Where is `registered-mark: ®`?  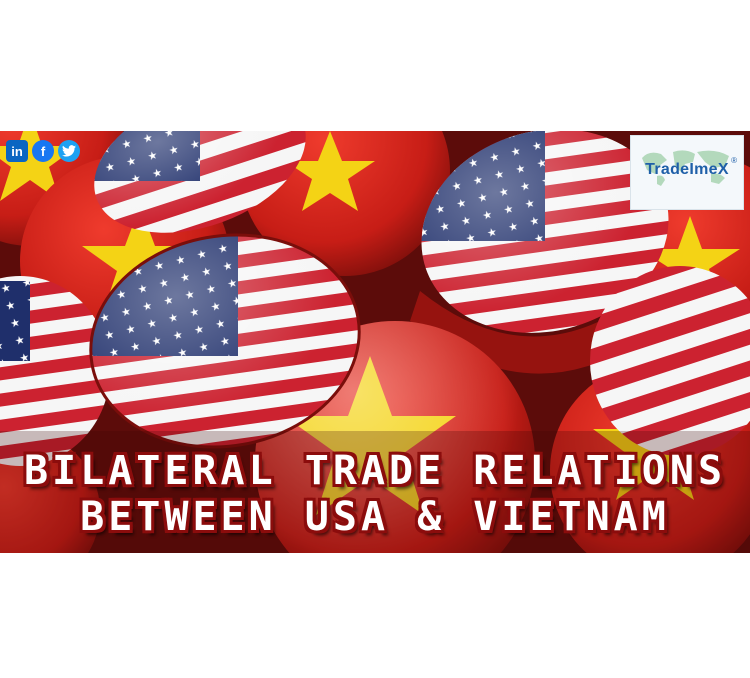 registered-mark: ® is located at coordinates (734, 160).